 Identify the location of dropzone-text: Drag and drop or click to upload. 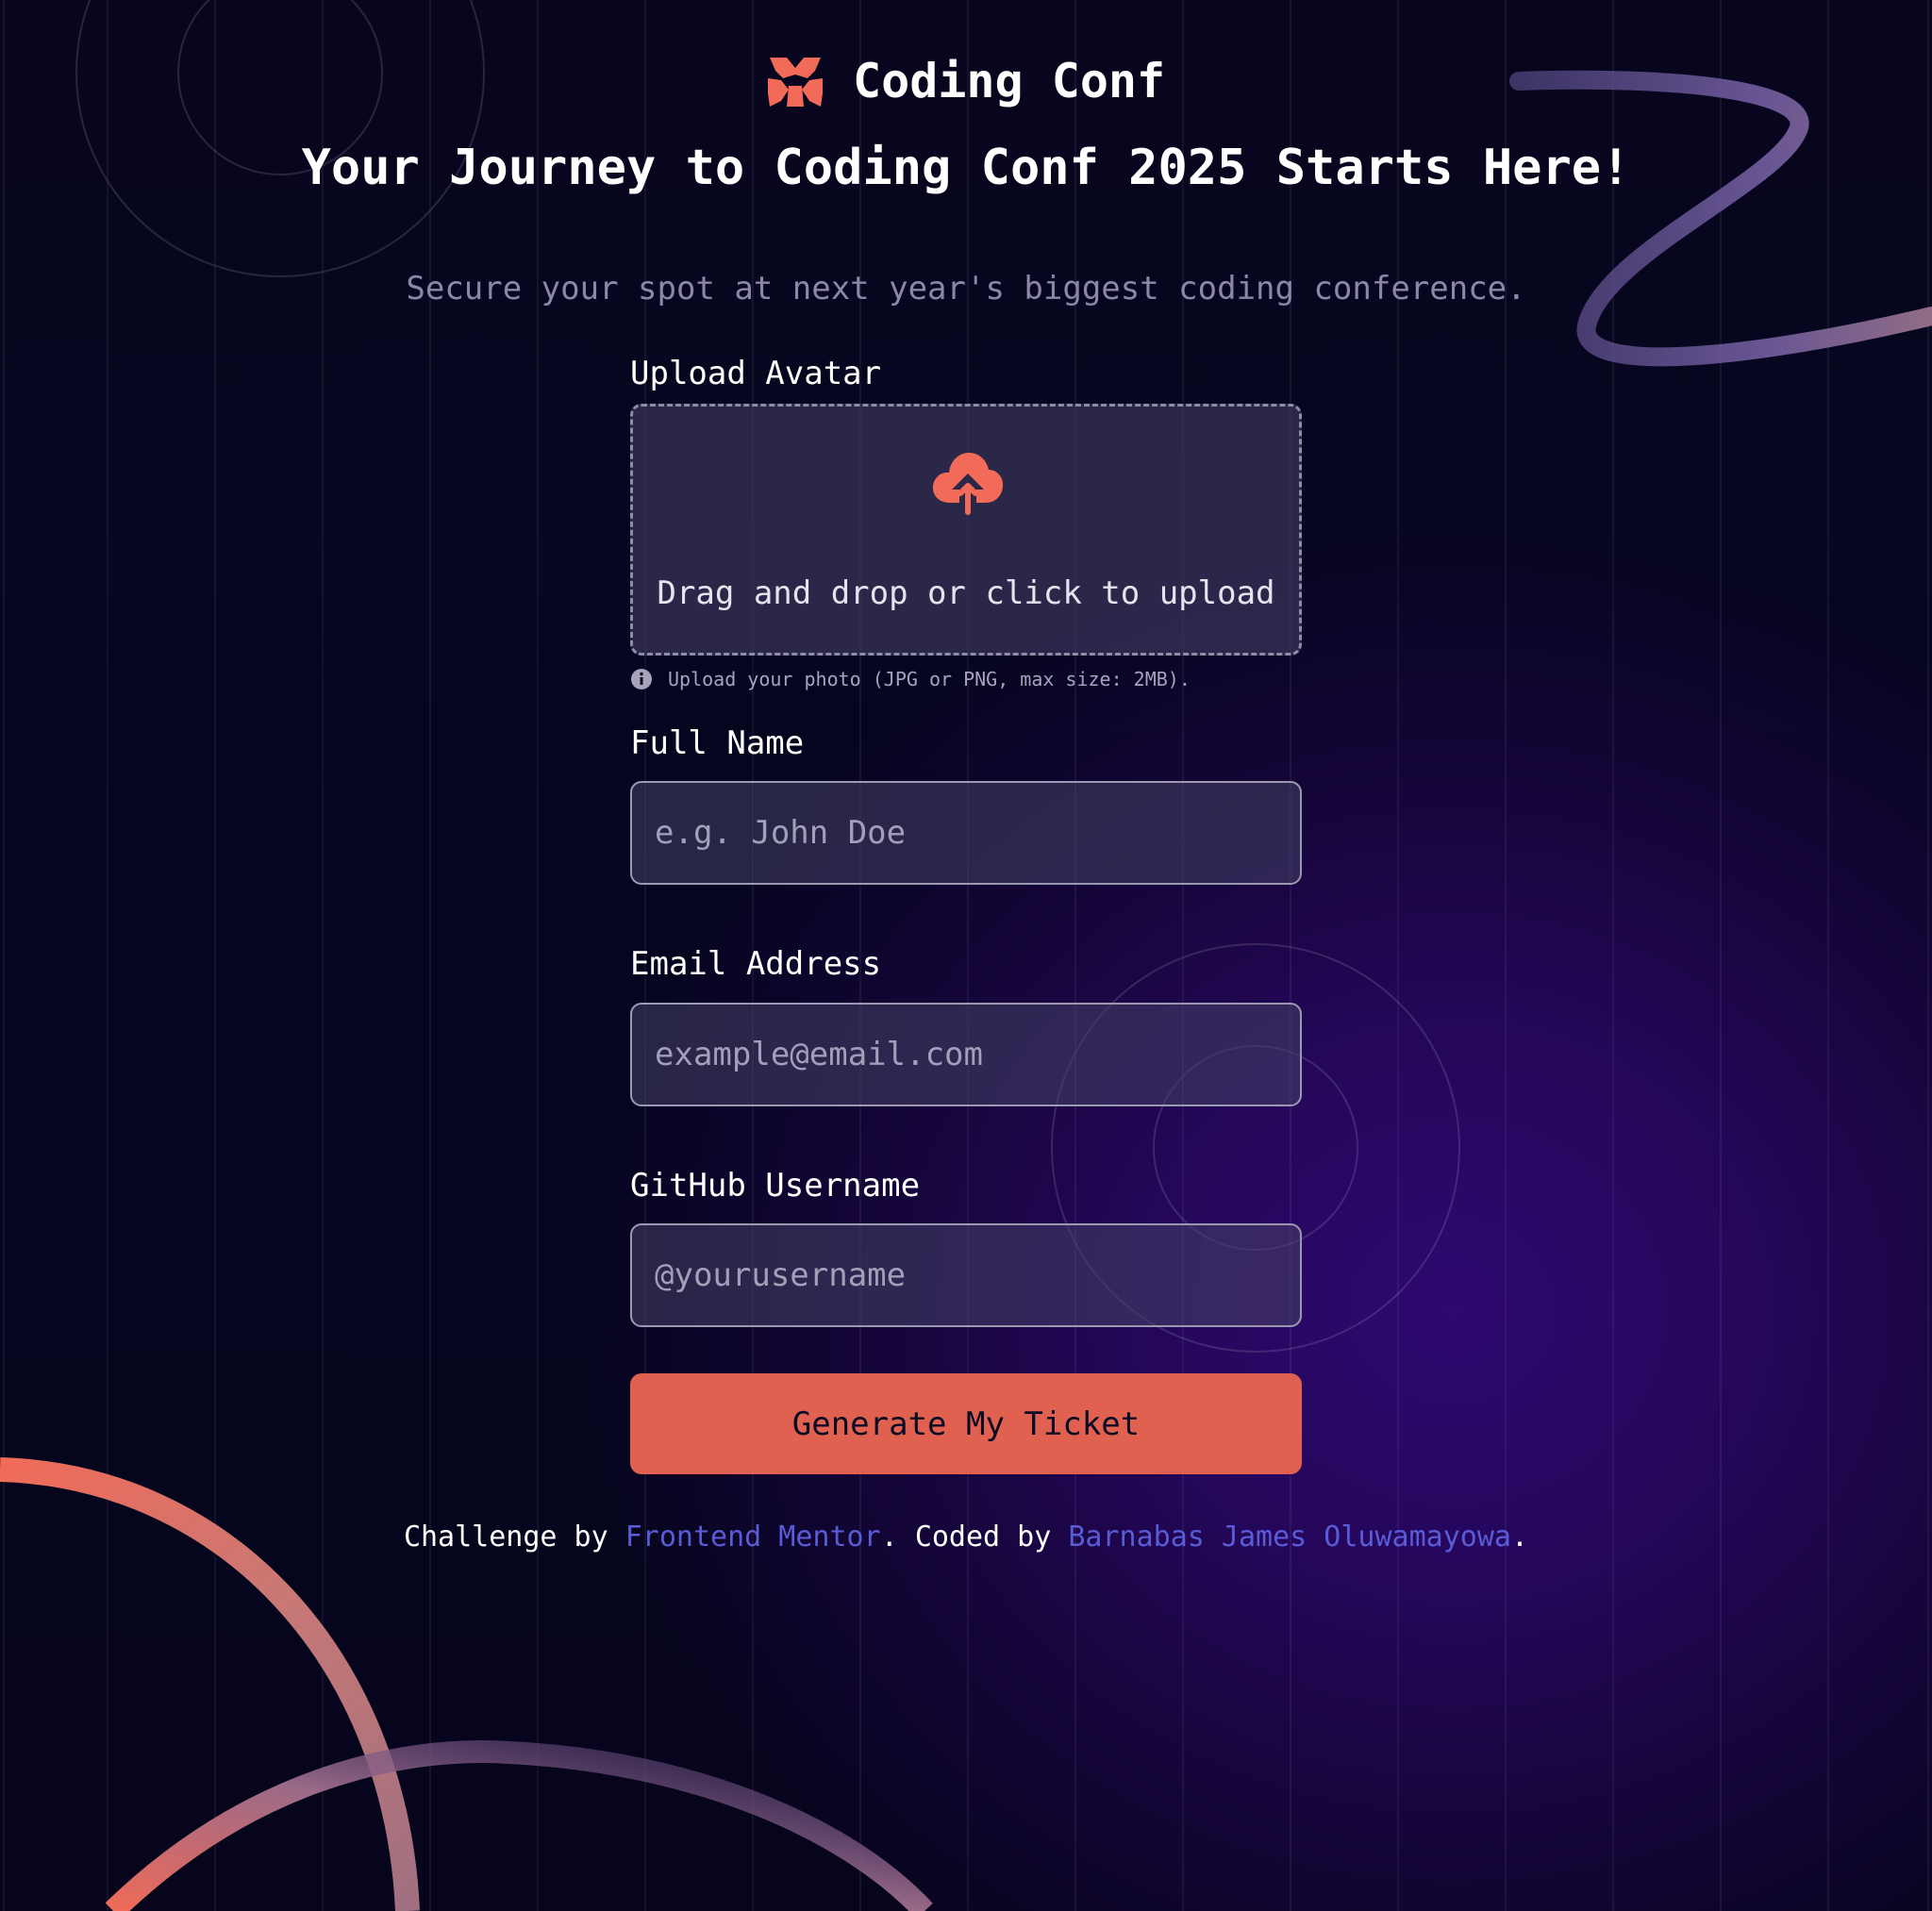
(966, 593).